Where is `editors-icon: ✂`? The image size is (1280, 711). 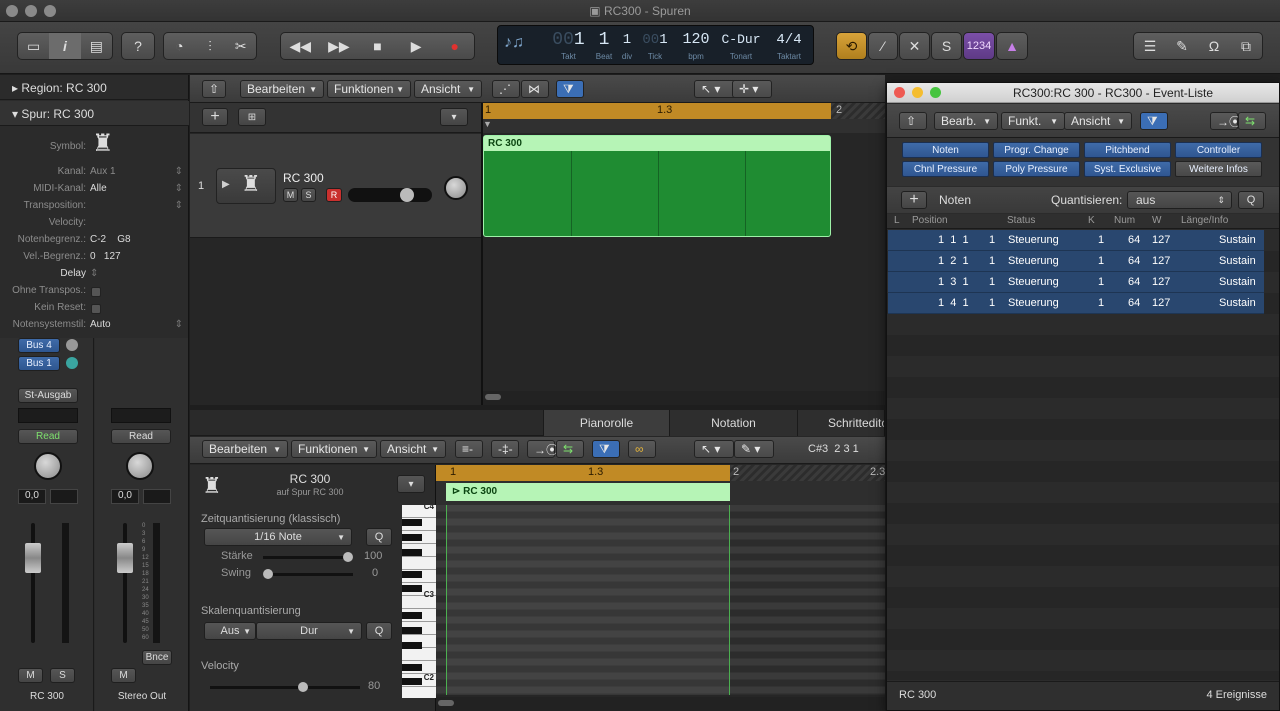 editors-icon: ✂ is located at coordinates (240, 46).